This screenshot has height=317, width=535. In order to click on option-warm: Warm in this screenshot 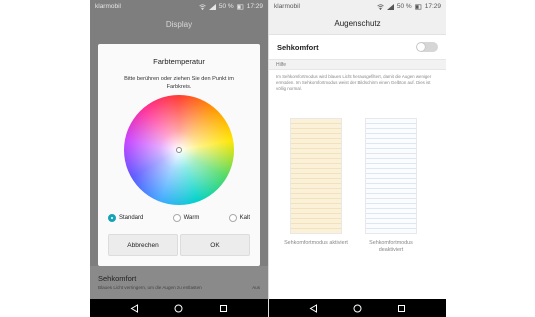, I will do `click(186, 218)`.